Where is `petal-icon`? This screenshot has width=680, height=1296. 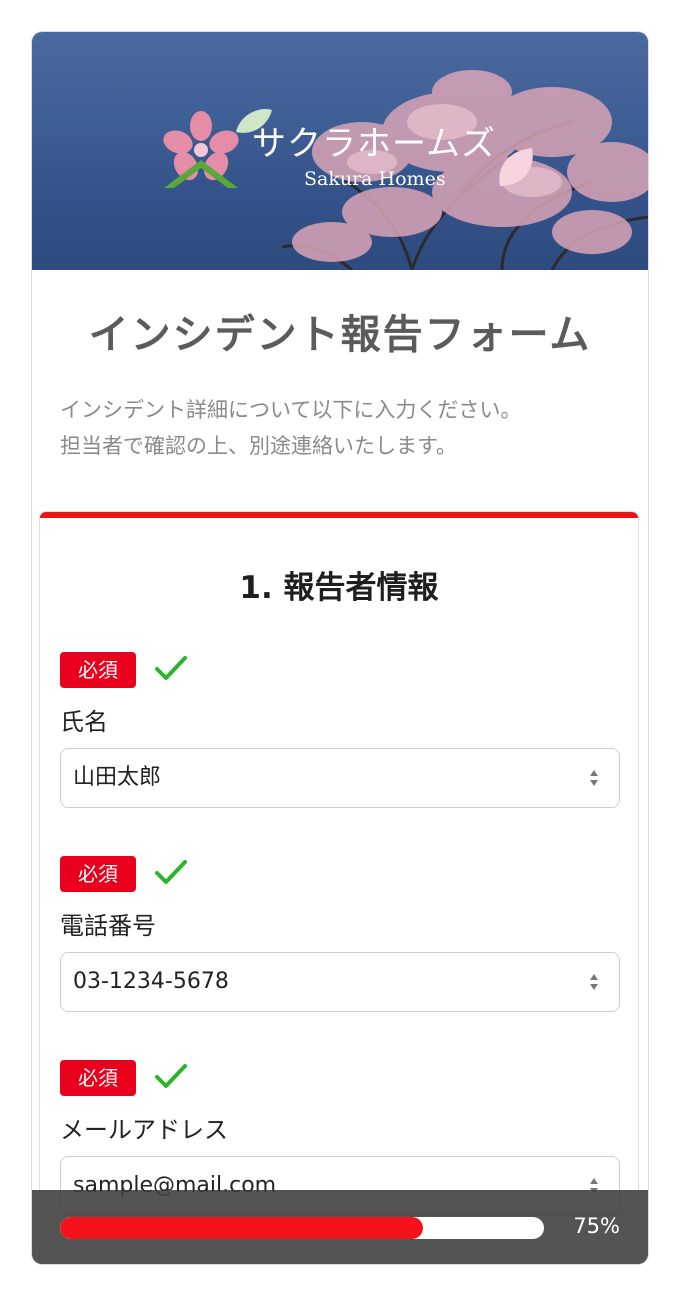
petal-icon is located at coordinates (516, 167).